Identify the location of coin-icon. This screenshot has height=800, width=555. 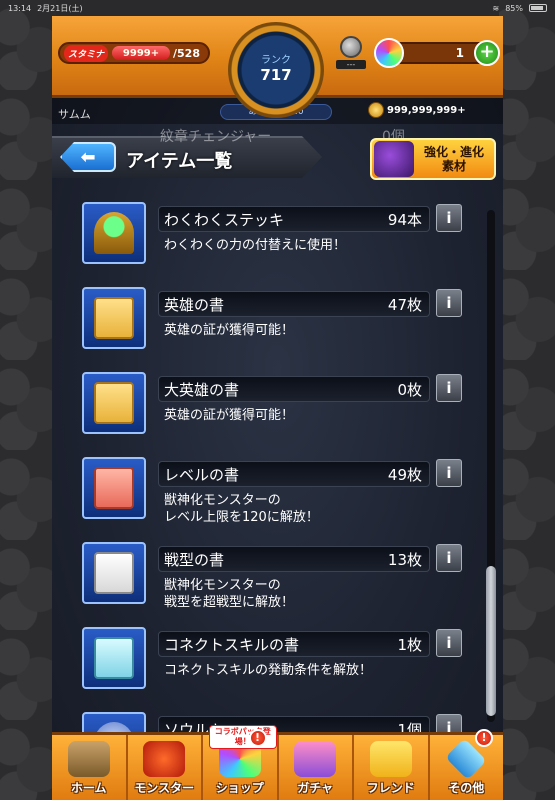
(376, 110).